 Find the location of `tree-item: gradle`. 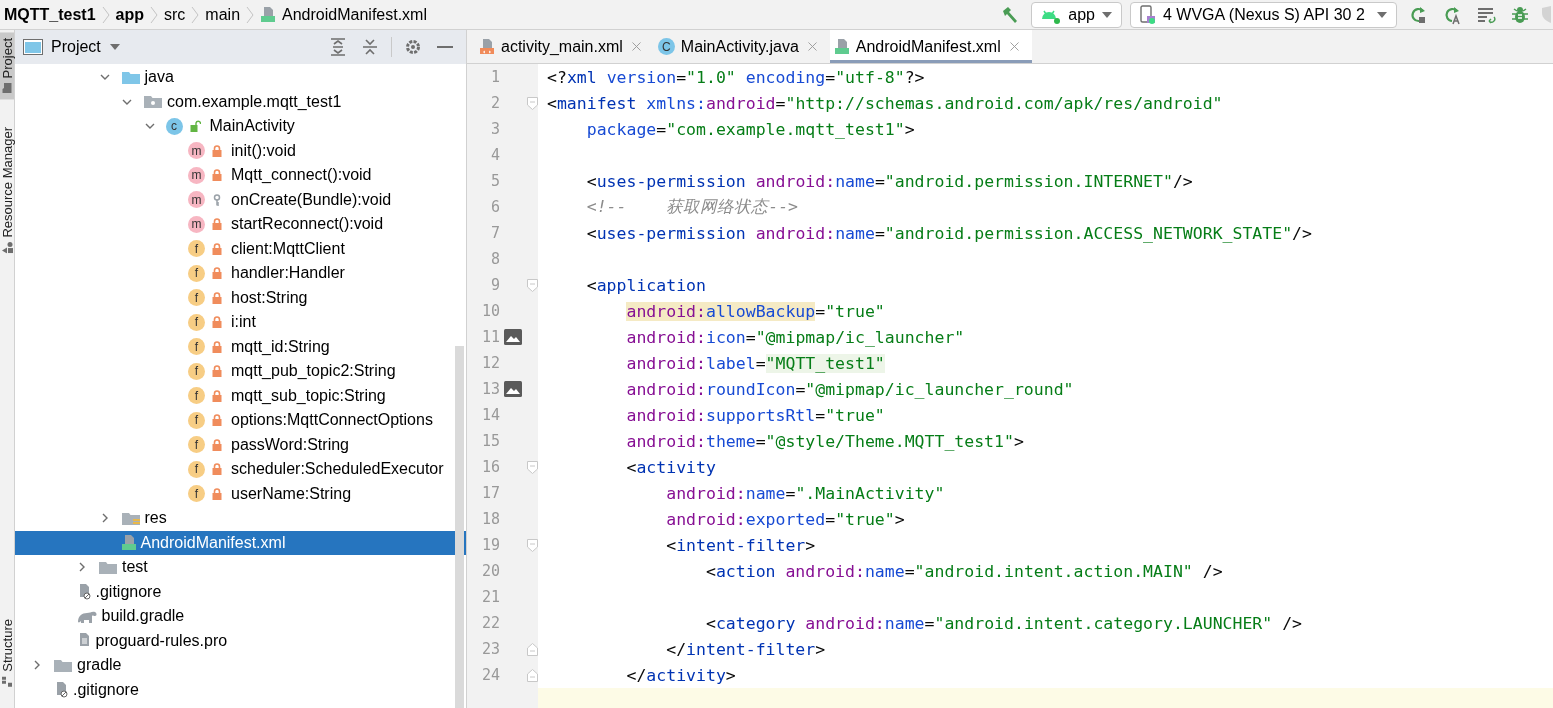

tree-item: gradle is located at coordinates (240, 665).